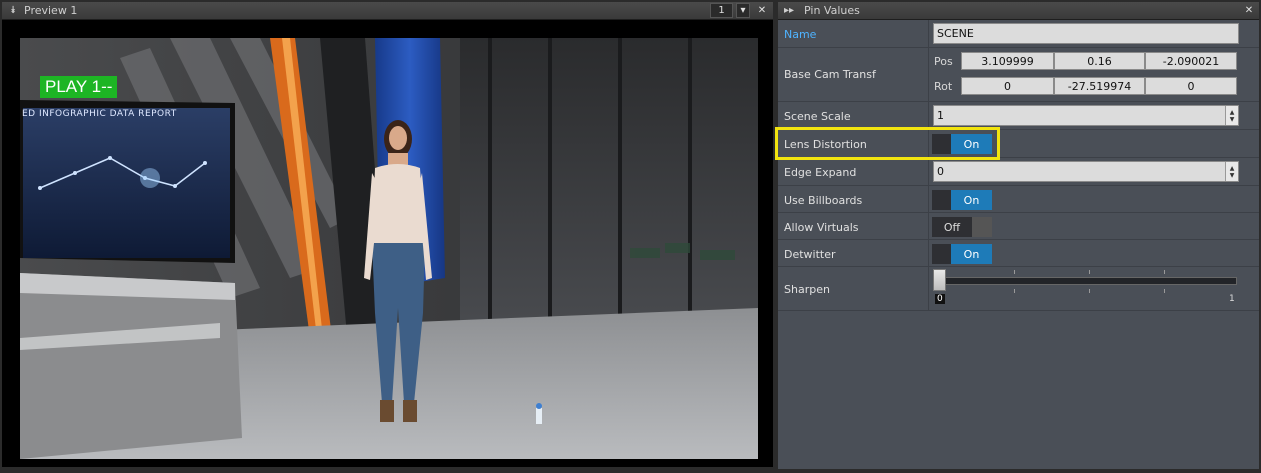 The height and width of the screenshot is (473, 1261). Describe the element at coordinates (943, 61) in the screenshot. I see `pos-label: Pos` at that location.